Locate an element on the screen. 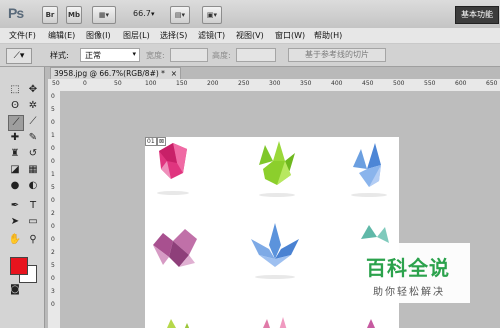 The width and height of the screenshot is (500, 328). ruler-tick-label: 600 is located at coordinates (461, 83).